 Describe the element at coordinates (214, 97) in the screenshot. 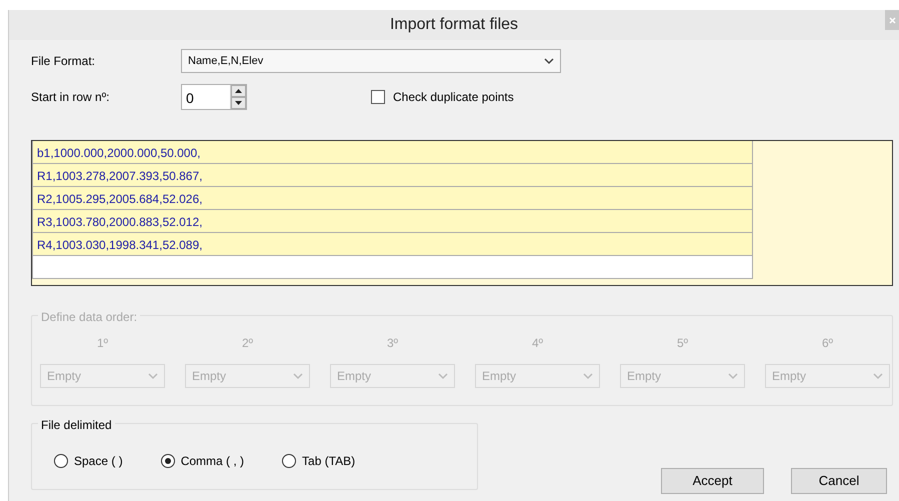

I see `row-spinner: 0` at that location.